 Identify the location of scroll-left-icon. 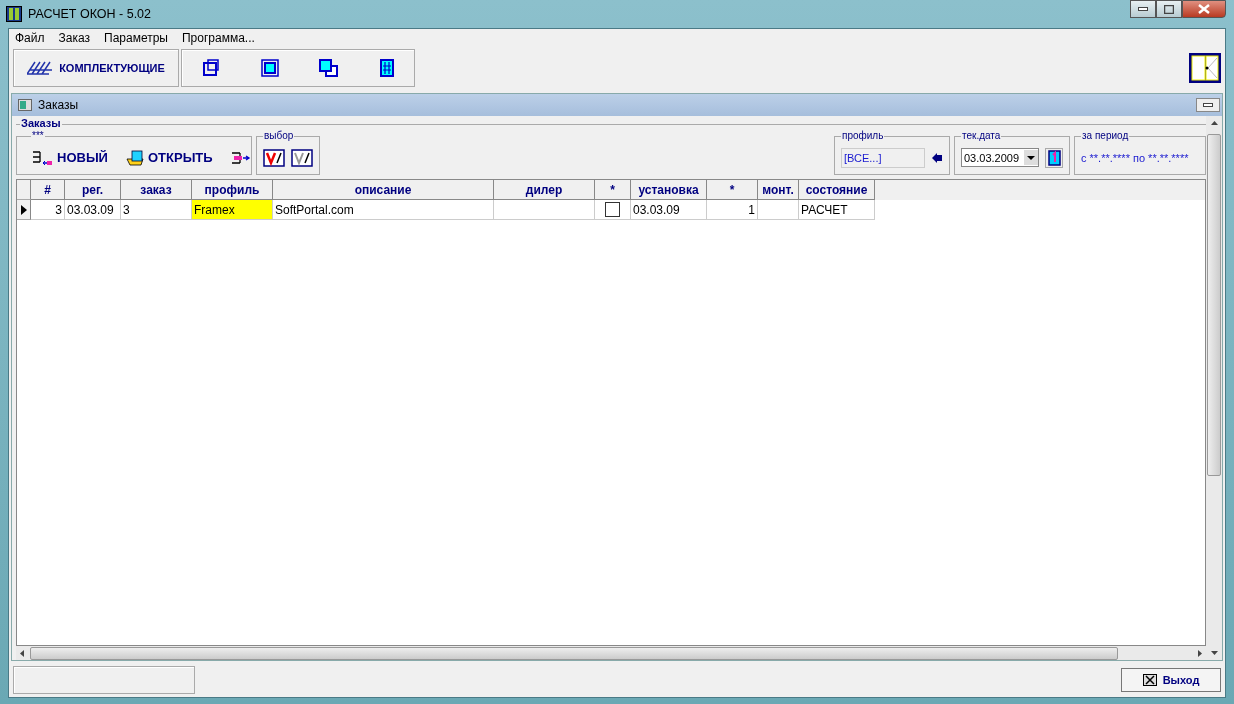
(22, 653).